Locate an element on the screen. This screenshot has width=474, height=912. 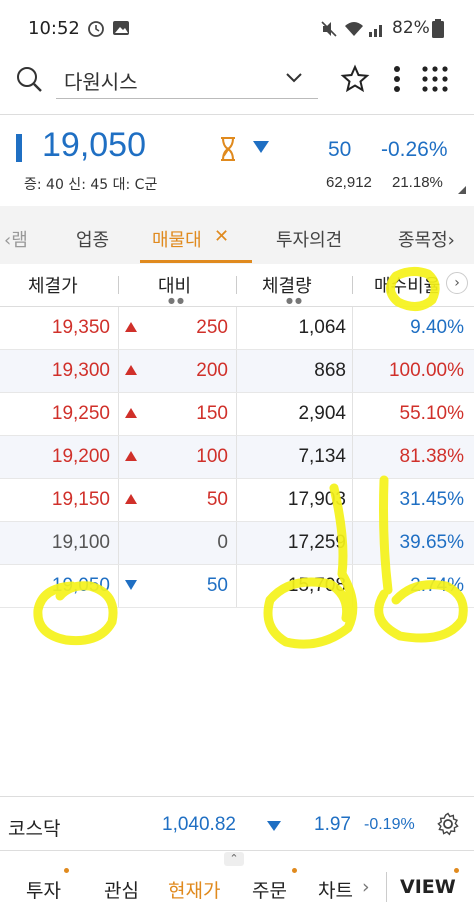
bottom-nav-border is located at coordinates (237, 850).